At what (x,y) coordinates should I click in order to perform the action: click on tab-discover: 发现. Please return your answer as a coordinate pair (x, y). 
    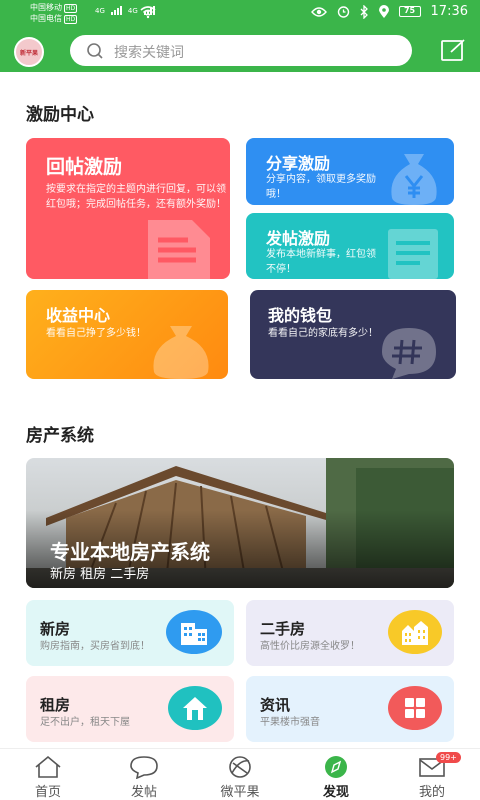
    Looking at the image, I should click on (336, 774).